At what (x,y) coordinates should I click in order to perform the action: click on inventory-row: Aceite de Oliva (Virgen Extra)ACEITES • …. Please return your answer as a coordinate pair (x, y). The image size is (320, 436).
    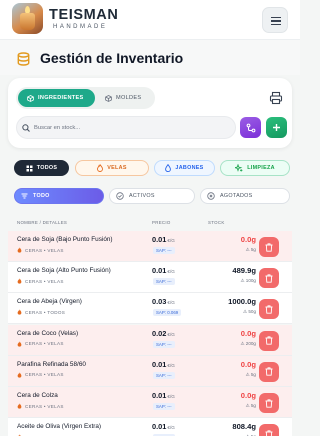
    Looking at the image, I should click on (150, 427).